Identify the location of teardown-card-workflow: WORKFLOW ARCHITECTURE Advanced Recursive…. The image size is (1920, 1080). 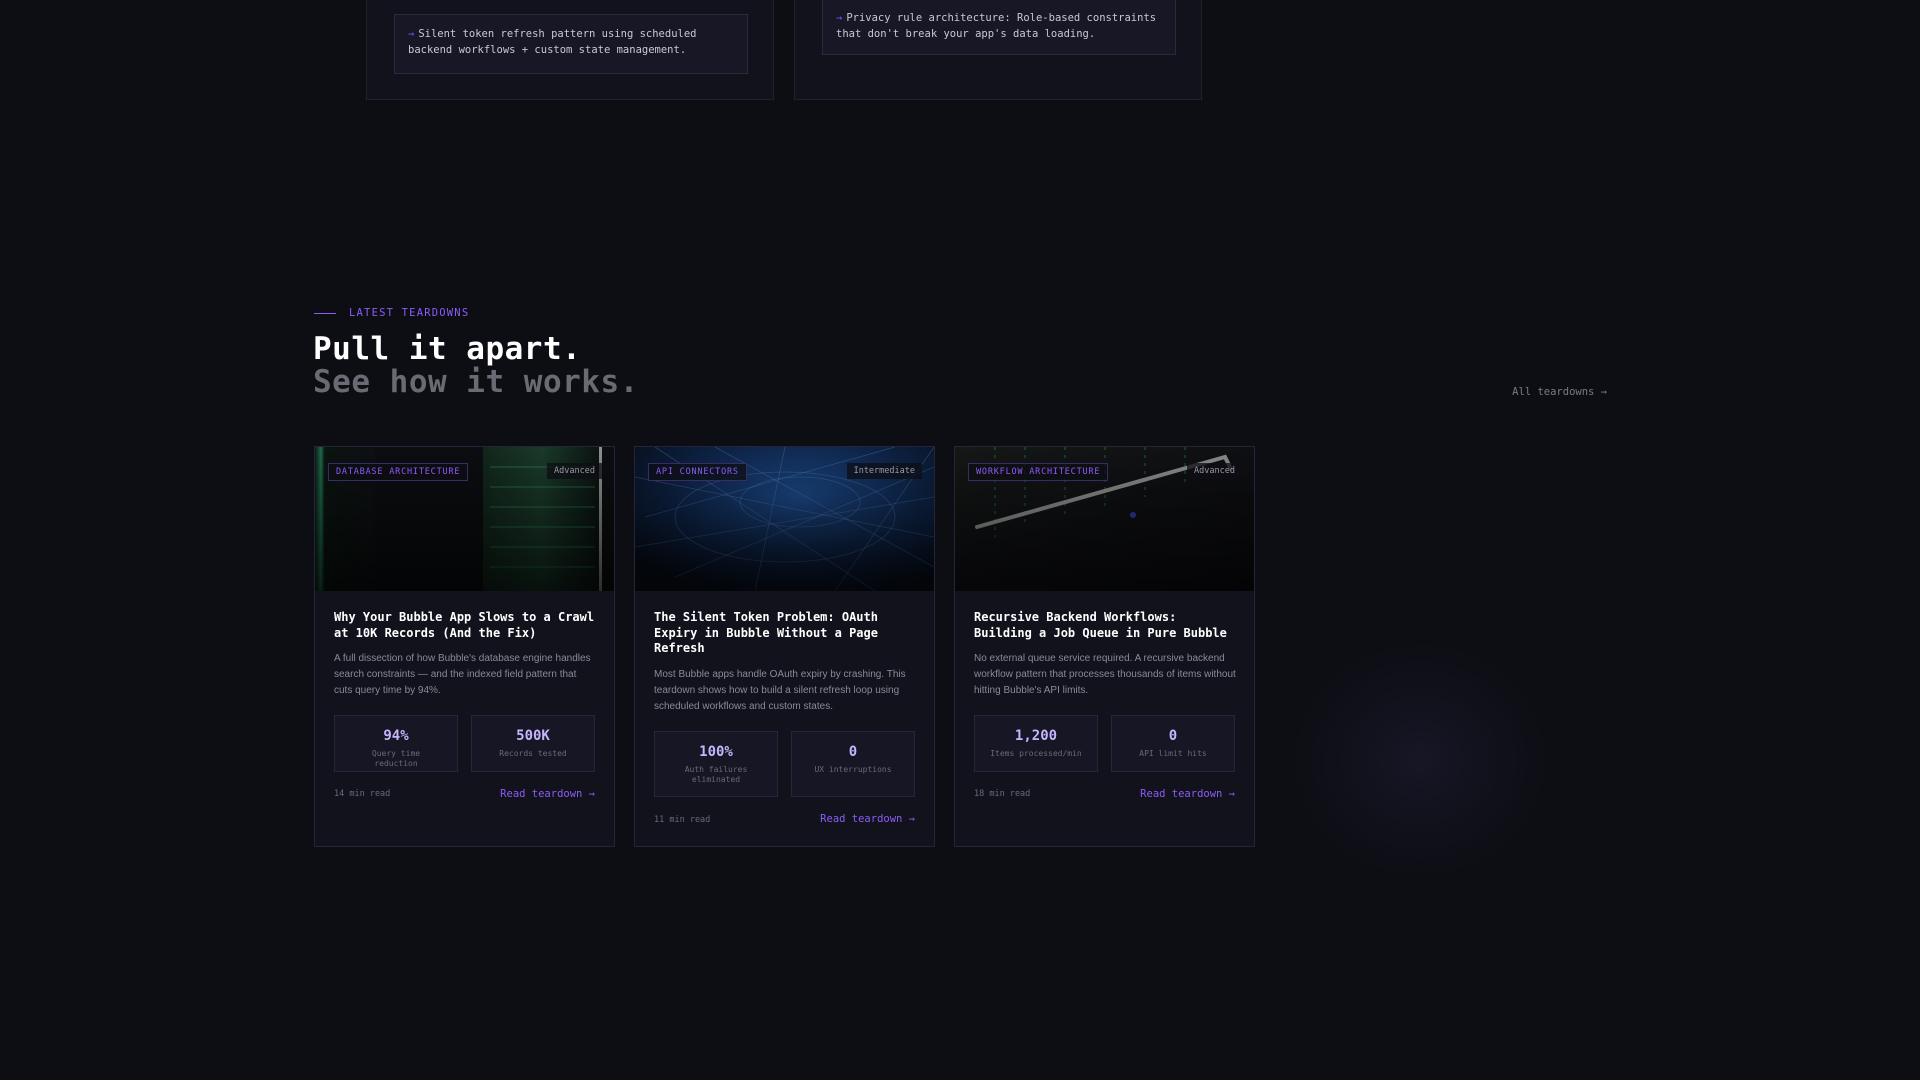
(1104, 646).